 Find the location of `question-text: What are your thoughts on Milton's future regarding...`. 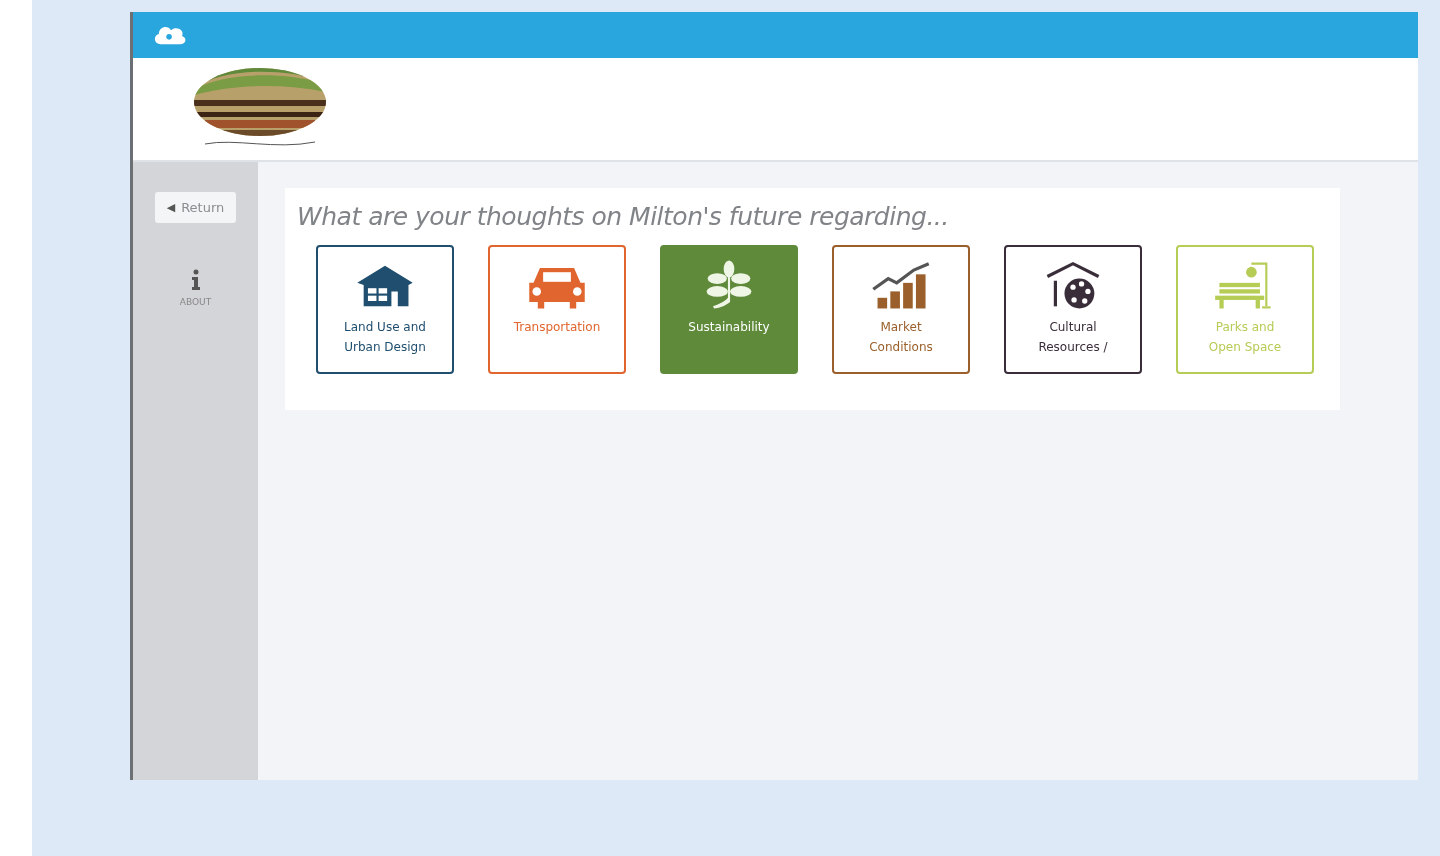

question-text: What are your thoughts on Milton's future regarding... is located at coordinates (623, 216).